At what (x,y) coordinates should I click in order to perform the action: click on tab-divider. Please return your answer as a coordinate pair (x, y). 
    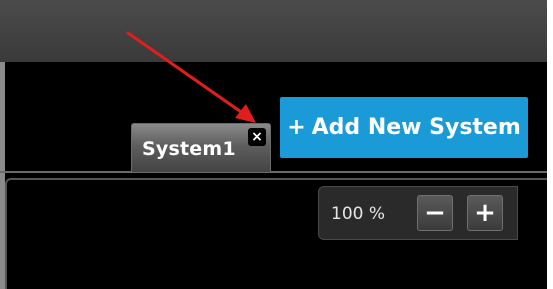
    Looking at the image, I should click on (273, 172).